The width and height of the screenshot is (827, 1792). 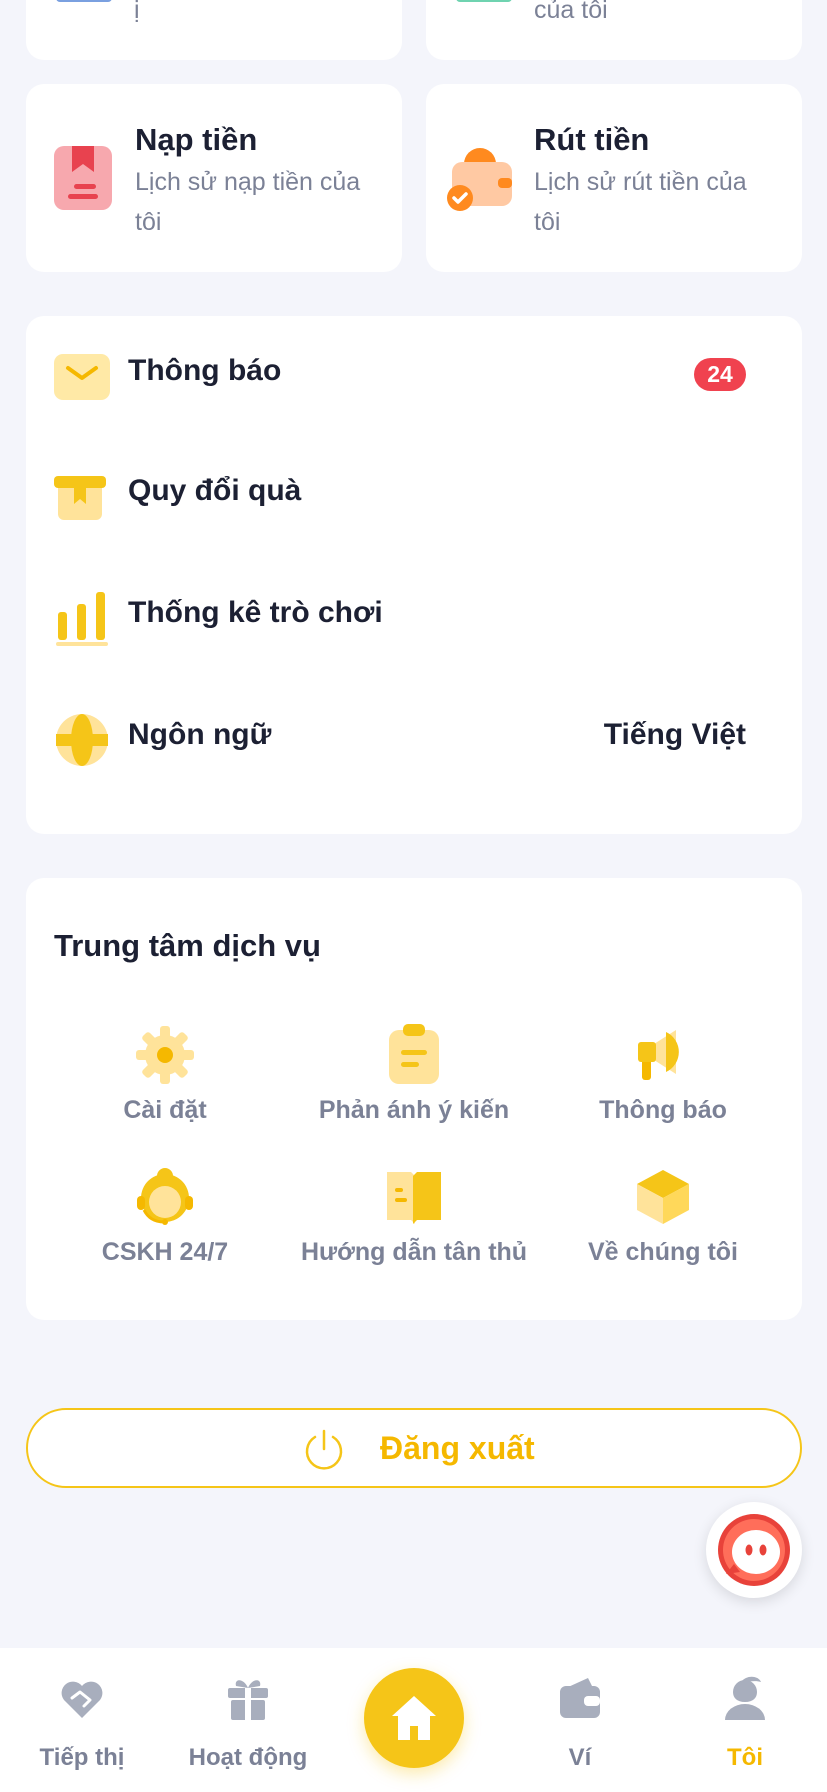 I want to click on service-customer-support: CSKH 24/7, so click(x=165, y=1216).